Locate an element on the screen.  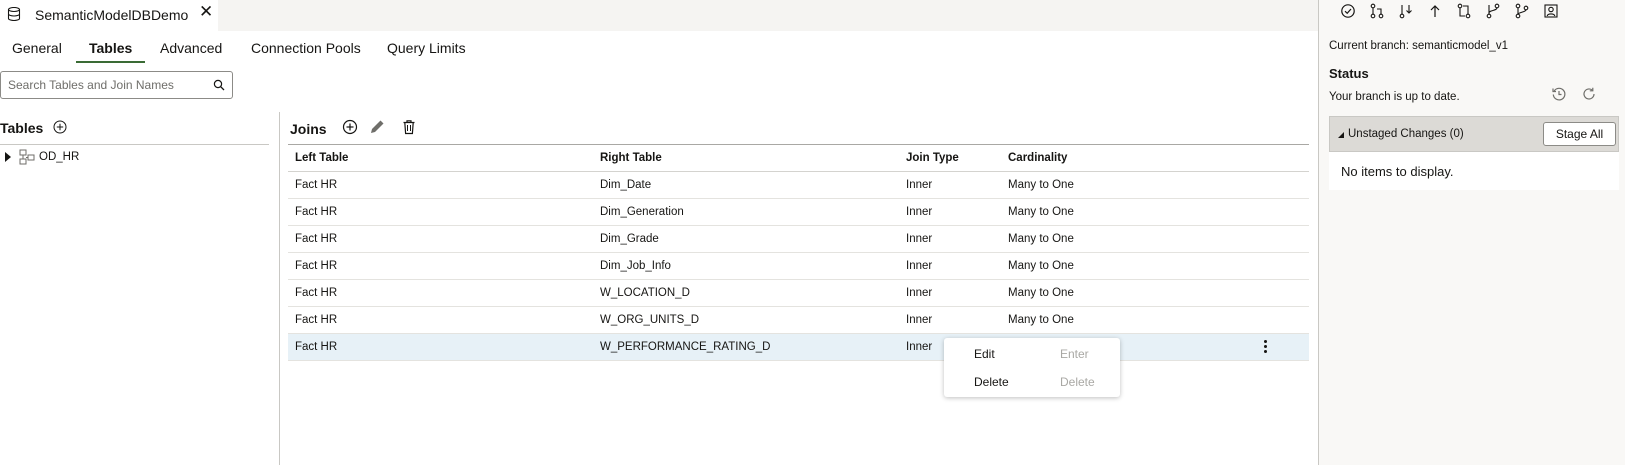
unstaged-changes-list: No items to display. is located at coordinates (1474, 171).